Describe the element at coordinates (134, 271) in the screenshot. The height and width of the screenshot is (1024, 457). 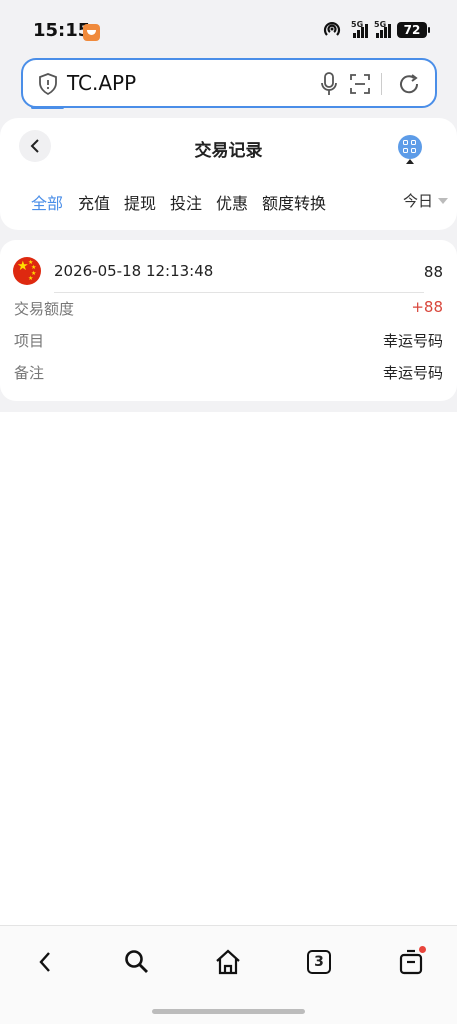
I see `record-timestamp: 2026-05-18 12:13:48` at that location.